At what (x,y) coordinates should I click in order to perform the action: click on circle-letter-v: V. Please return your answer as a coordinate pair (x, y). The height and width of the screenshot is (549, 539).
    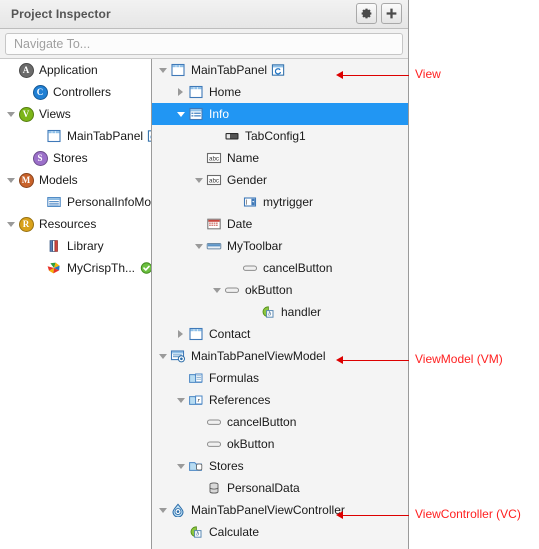
    Looking at the image, I should click on (26, 114).